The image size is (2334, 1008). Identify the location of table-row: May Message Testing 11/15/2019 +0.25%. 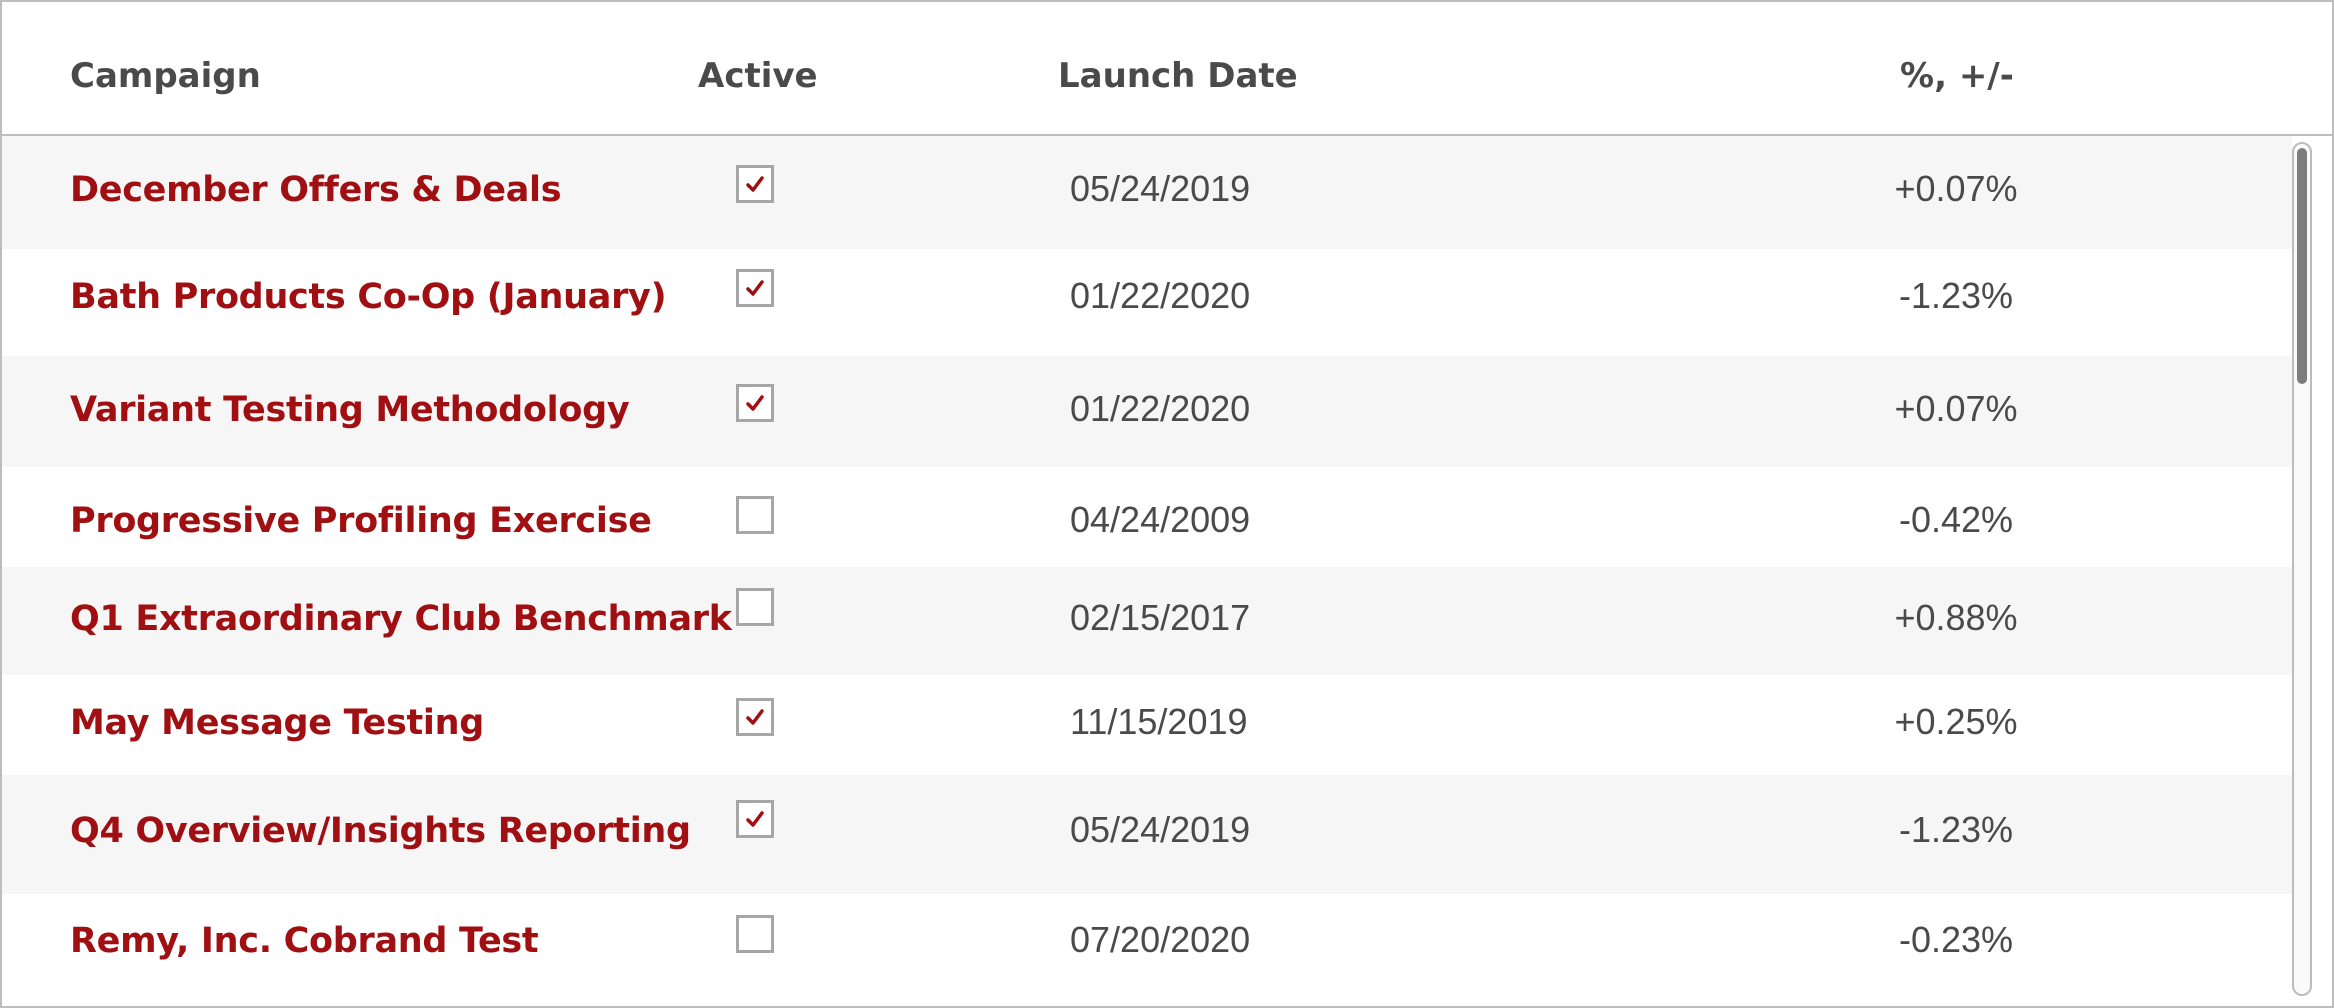
(1147, 725).